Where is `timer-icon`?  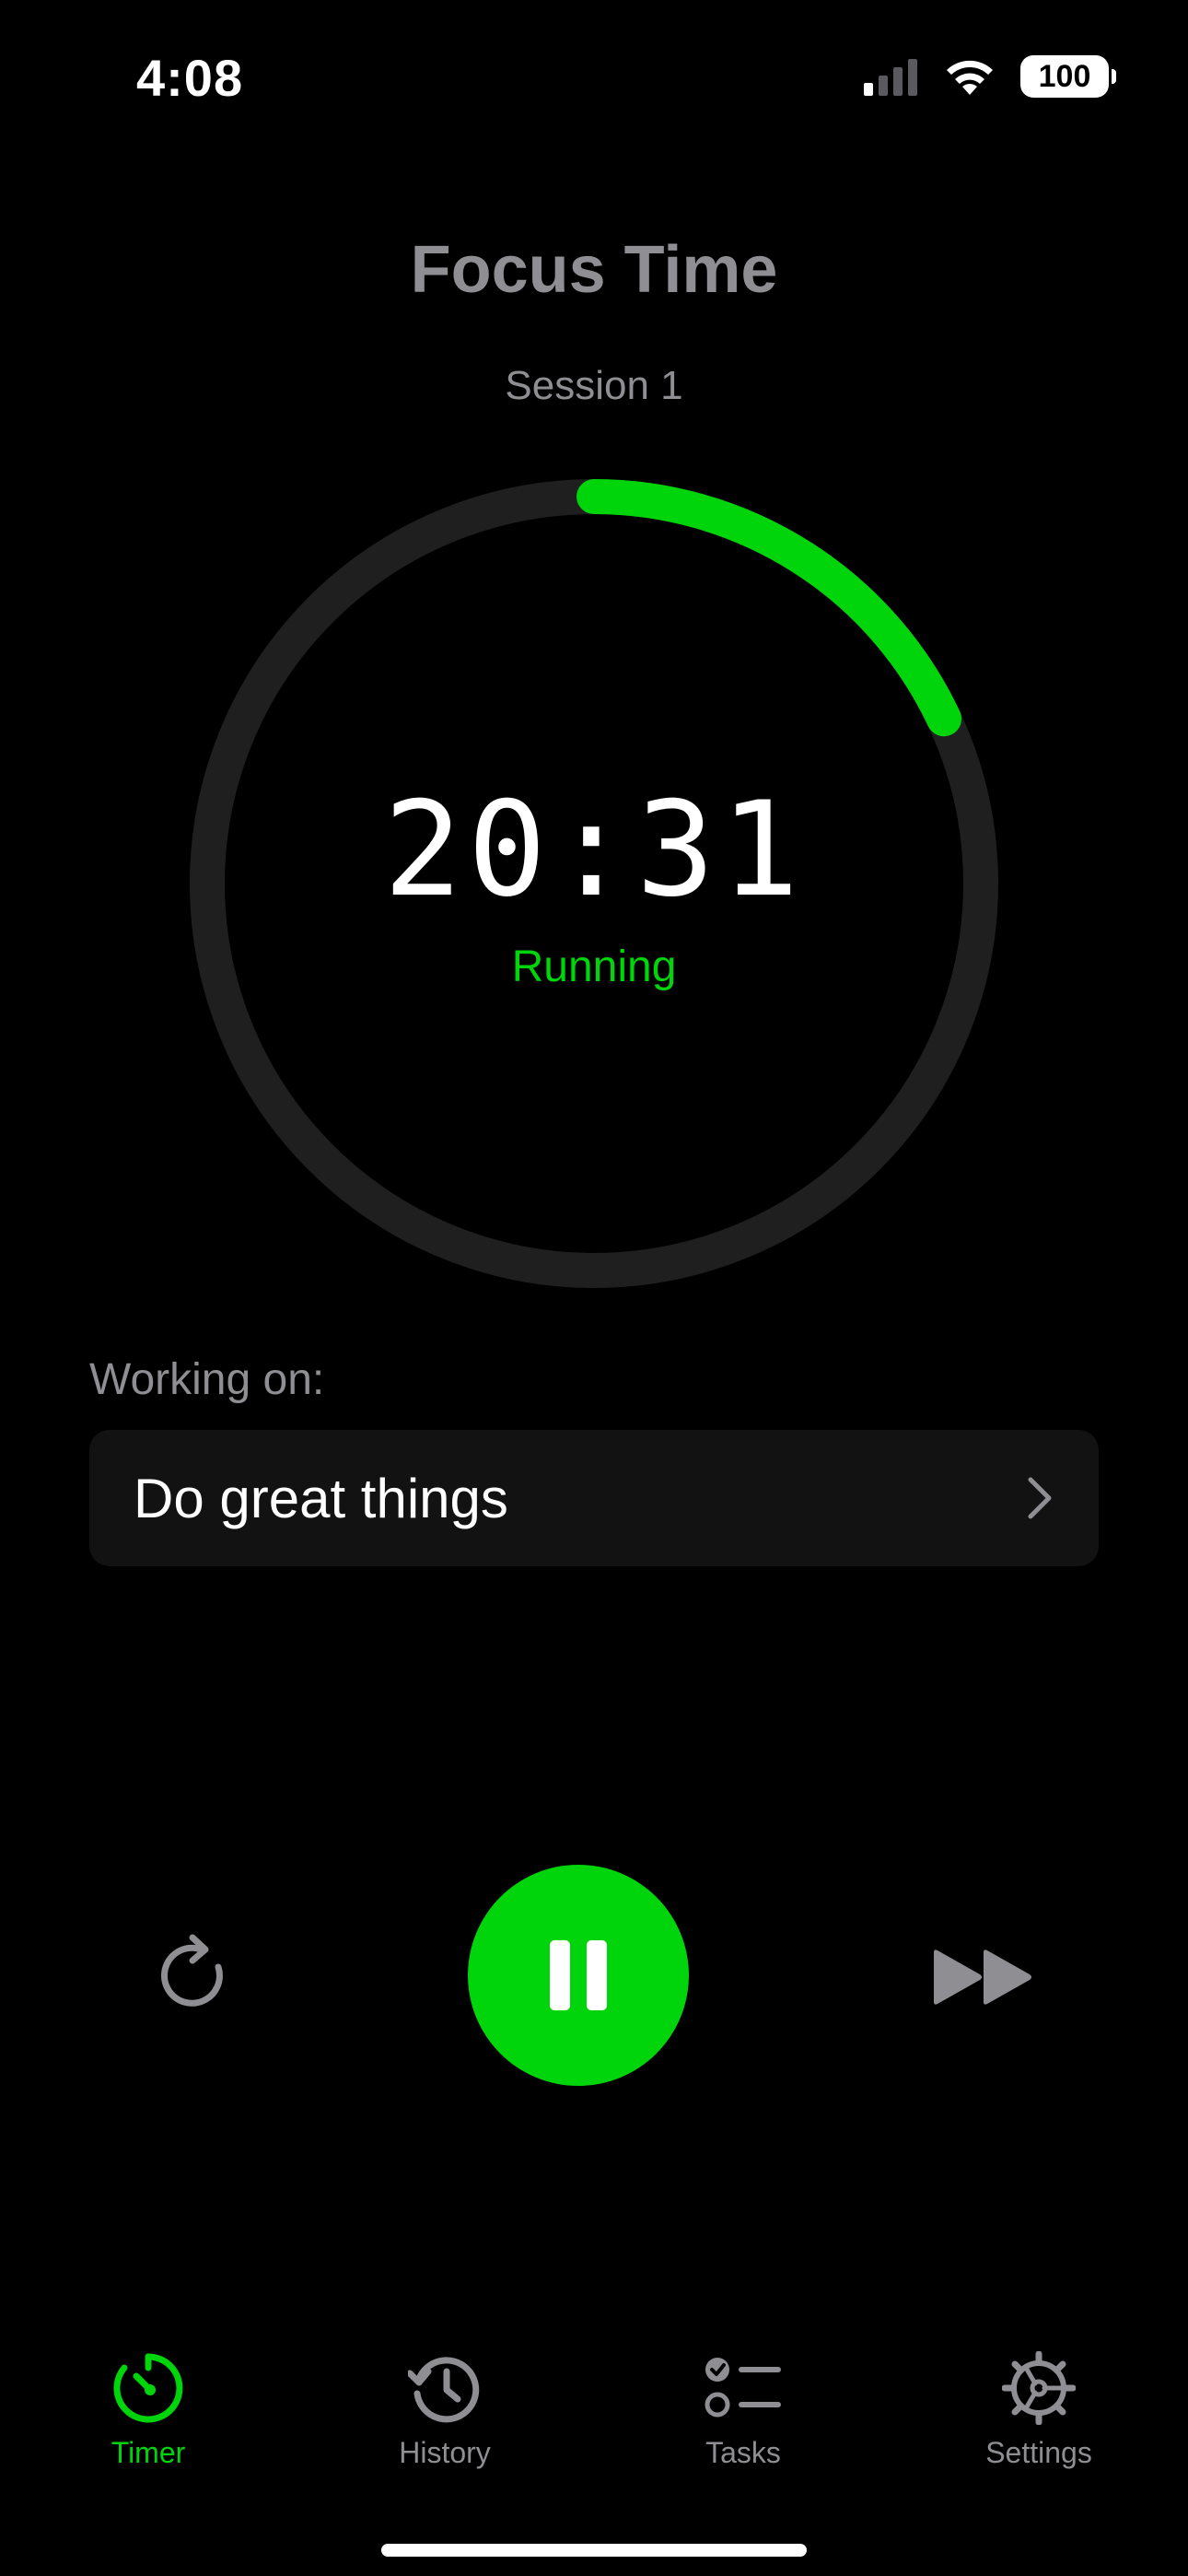
timer-icon is located at coordinates (148, 2388).